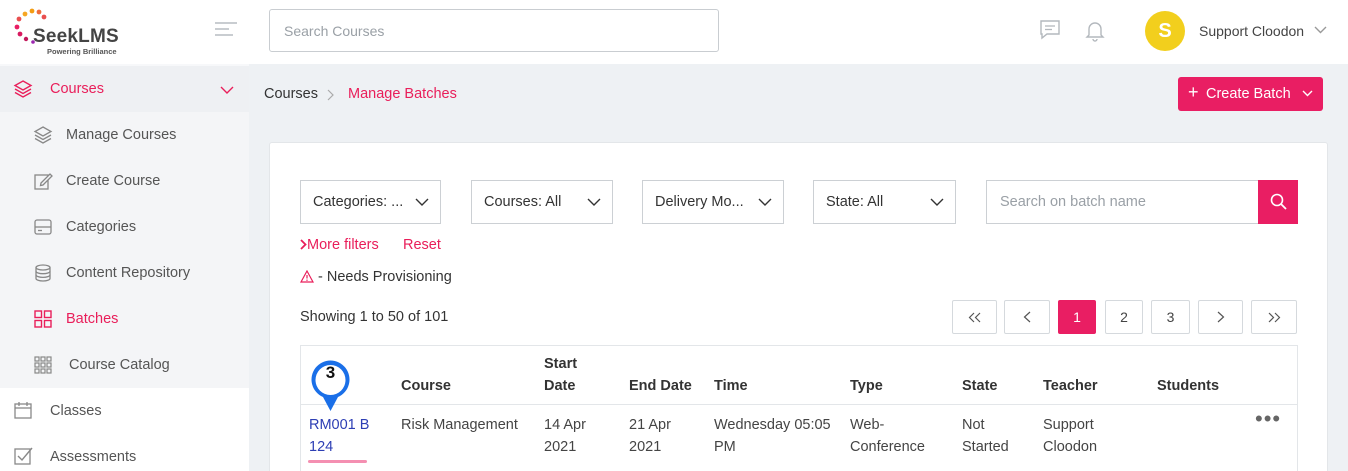 The height and width of the screenshot is (471, 1348). I want to click on state-filter: State: All, so click(884, 202).